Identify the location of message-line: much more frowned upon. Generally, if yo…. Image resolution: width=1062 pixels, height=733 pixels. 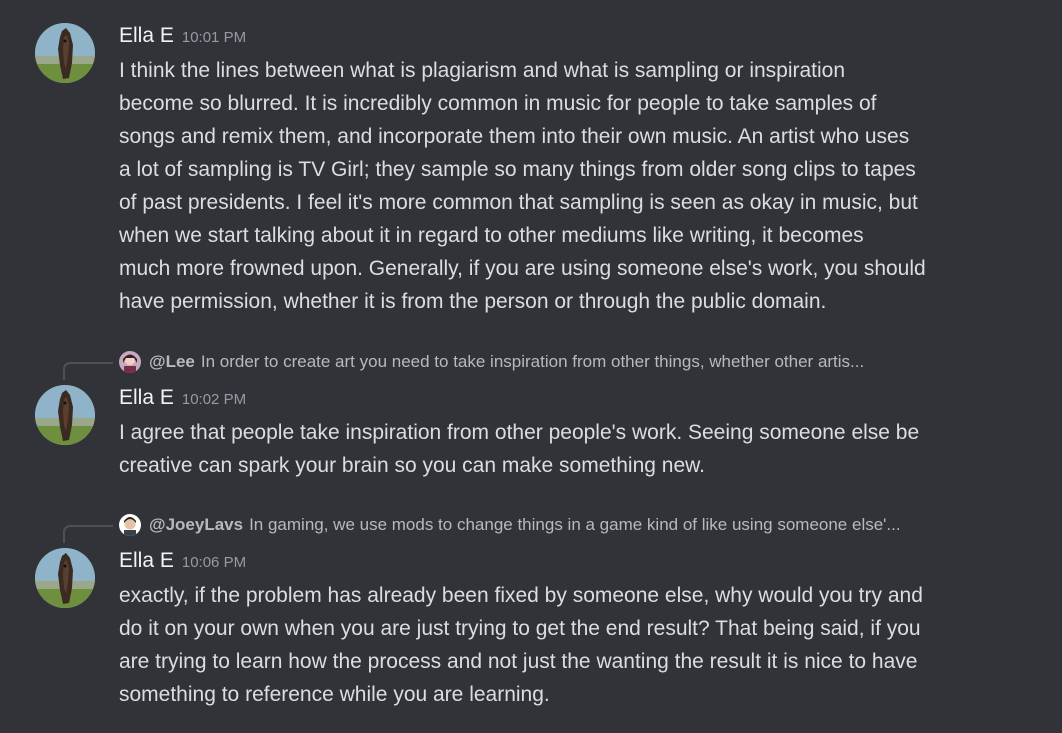
(522, 268).